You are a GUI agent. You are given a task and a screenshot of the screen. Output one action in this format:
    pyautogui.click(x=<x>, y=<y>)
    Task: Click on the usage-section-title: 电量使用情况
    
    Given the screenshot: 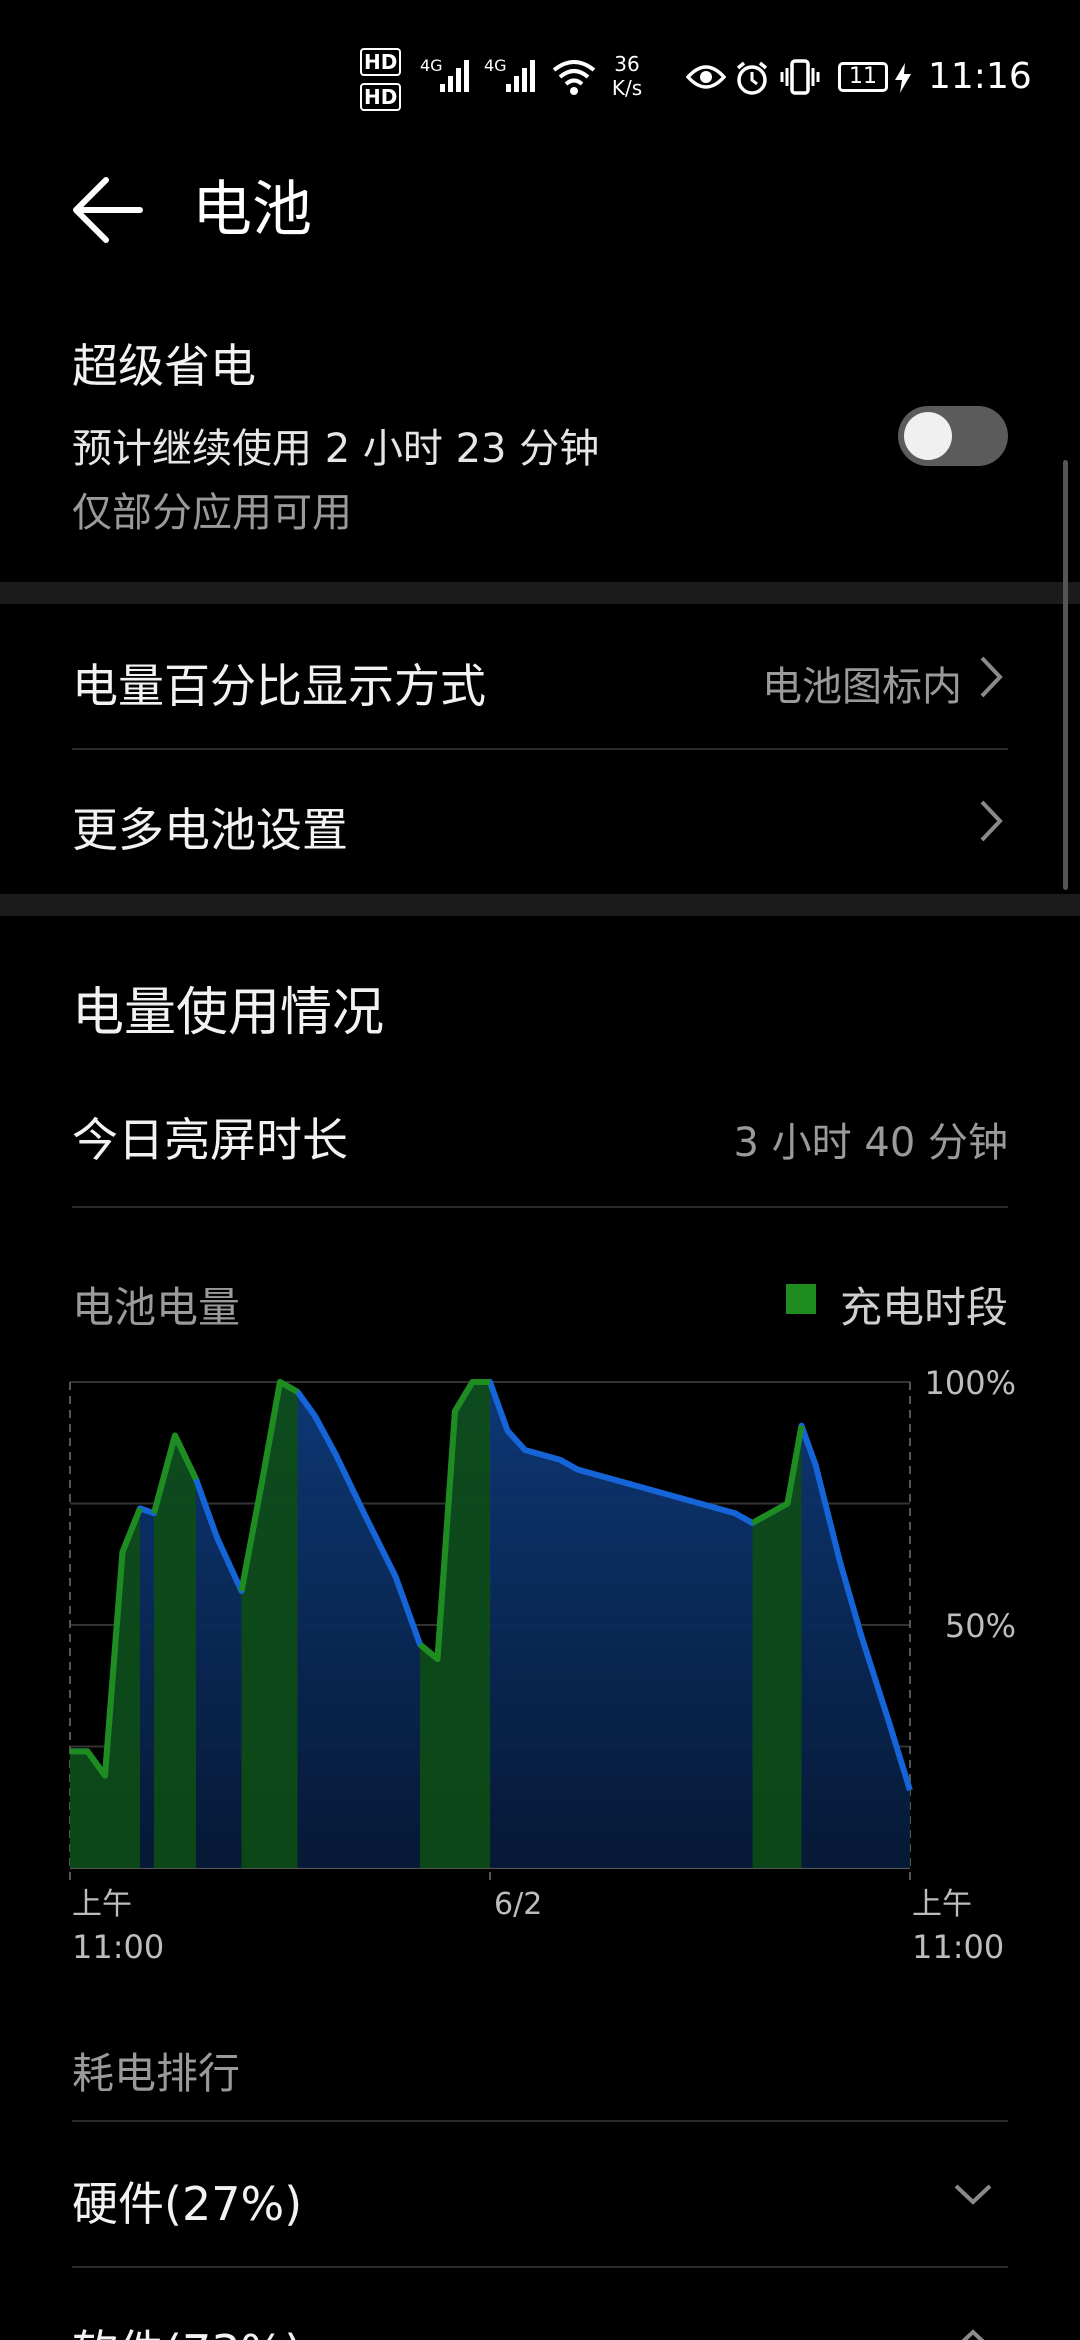 What is the action you would take?
    pyautogui.click(x=228, y=1013)
    